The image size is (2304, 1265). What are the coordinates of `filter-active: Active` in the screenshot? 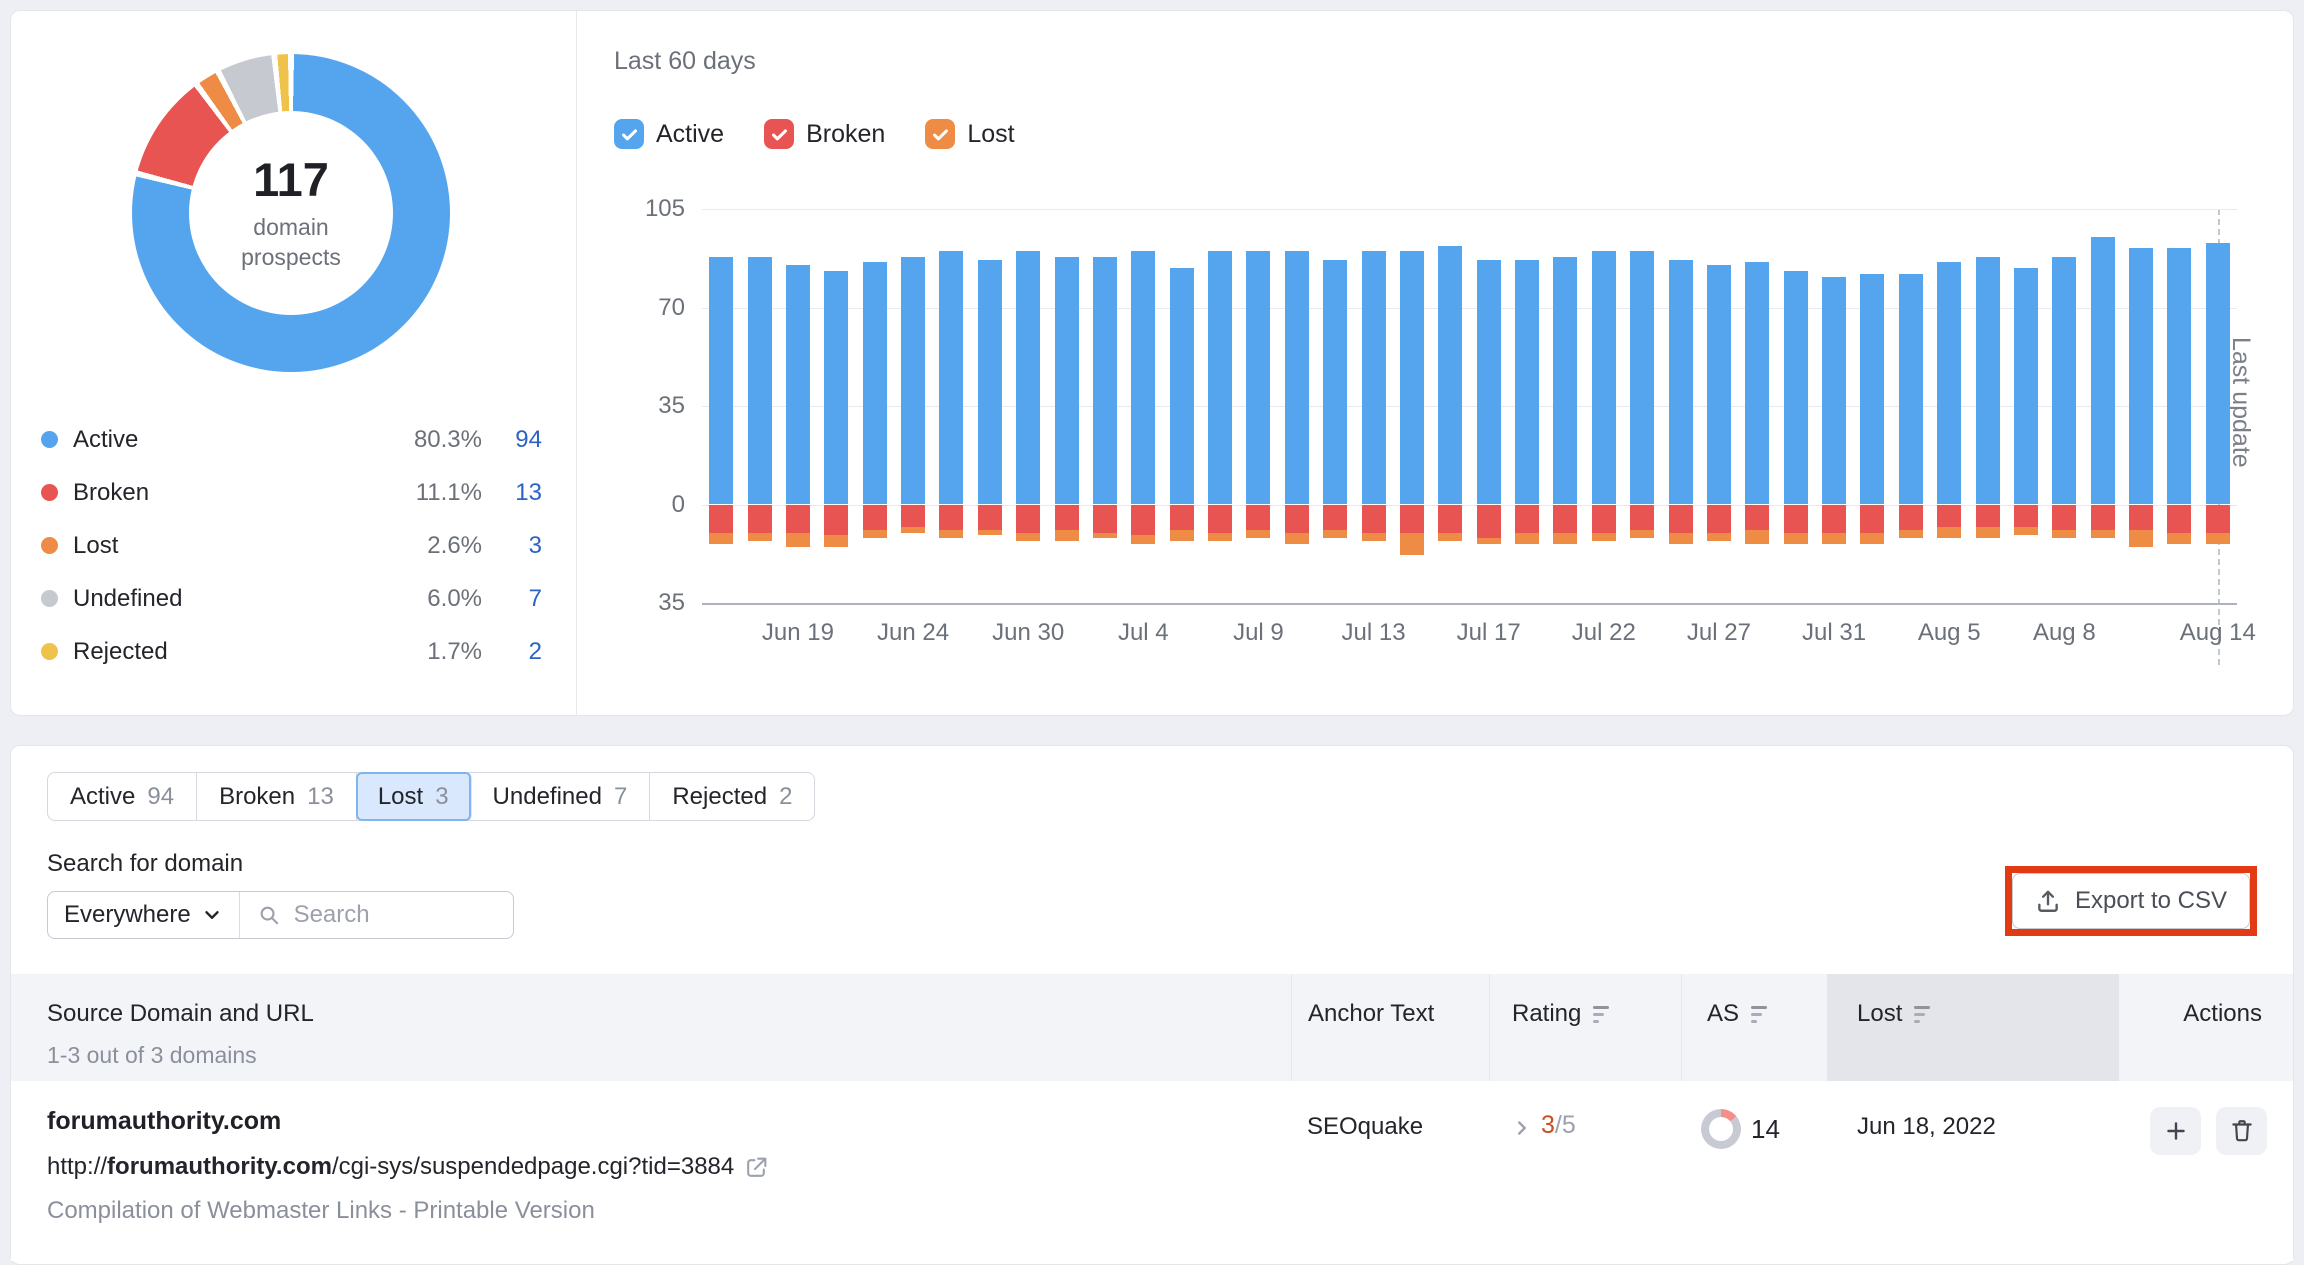 It's located at (669, 134).